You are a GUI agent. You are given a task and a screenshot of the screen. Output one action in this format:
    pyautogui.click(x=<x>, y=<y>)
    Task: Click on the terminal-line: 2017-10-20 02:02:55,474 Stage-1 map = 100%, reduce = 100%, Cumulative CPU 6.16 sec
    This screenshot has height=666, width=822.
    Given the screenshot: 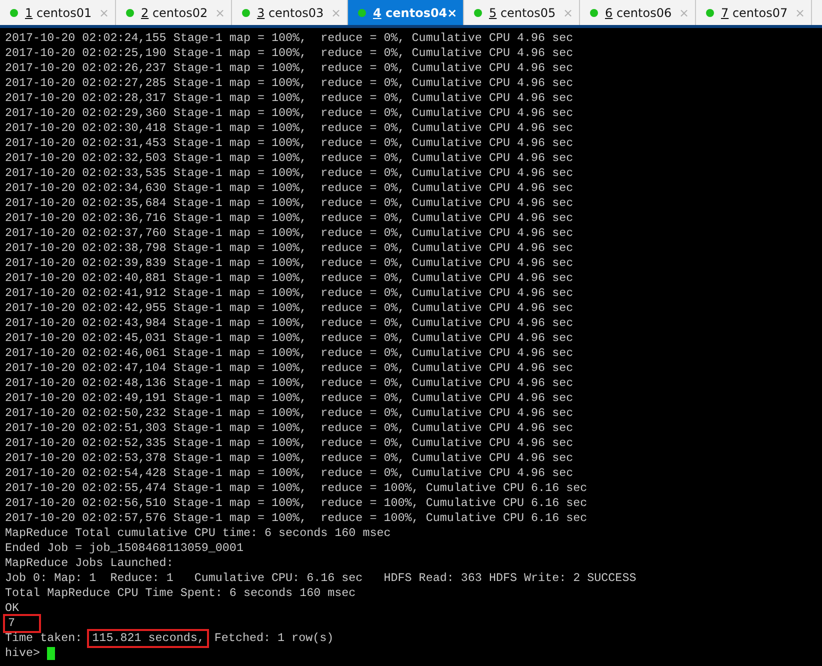 What is the action you would take?
    pyautogui.click(x=296, y=488)
    